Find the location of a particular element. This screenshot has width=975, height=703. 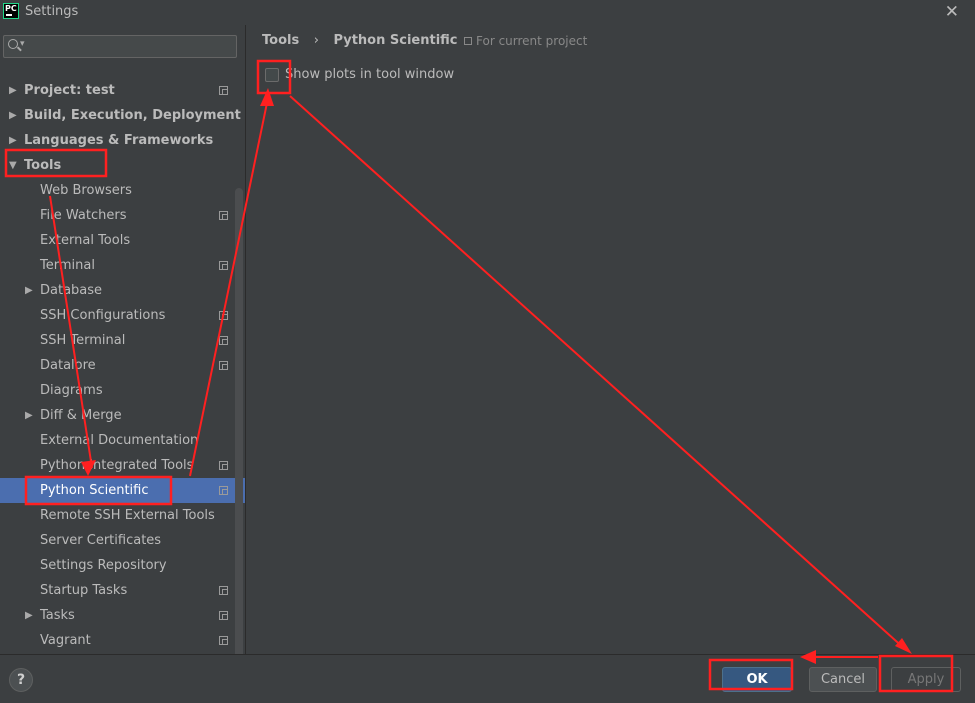

sidebar-item-label: Python Integrated Tools is located at coordinates (117, 465).